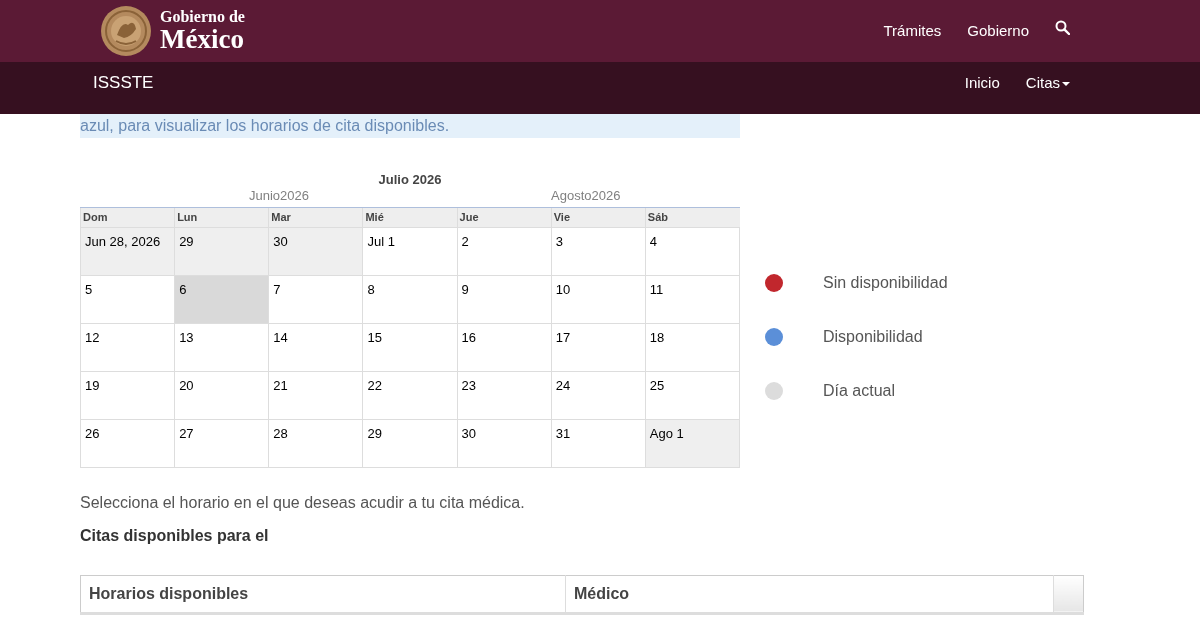 The image size is (1200, 624). Describe the element at coordinates (1068, 594) in the screenshot. I see `empty-column-header` at that location.